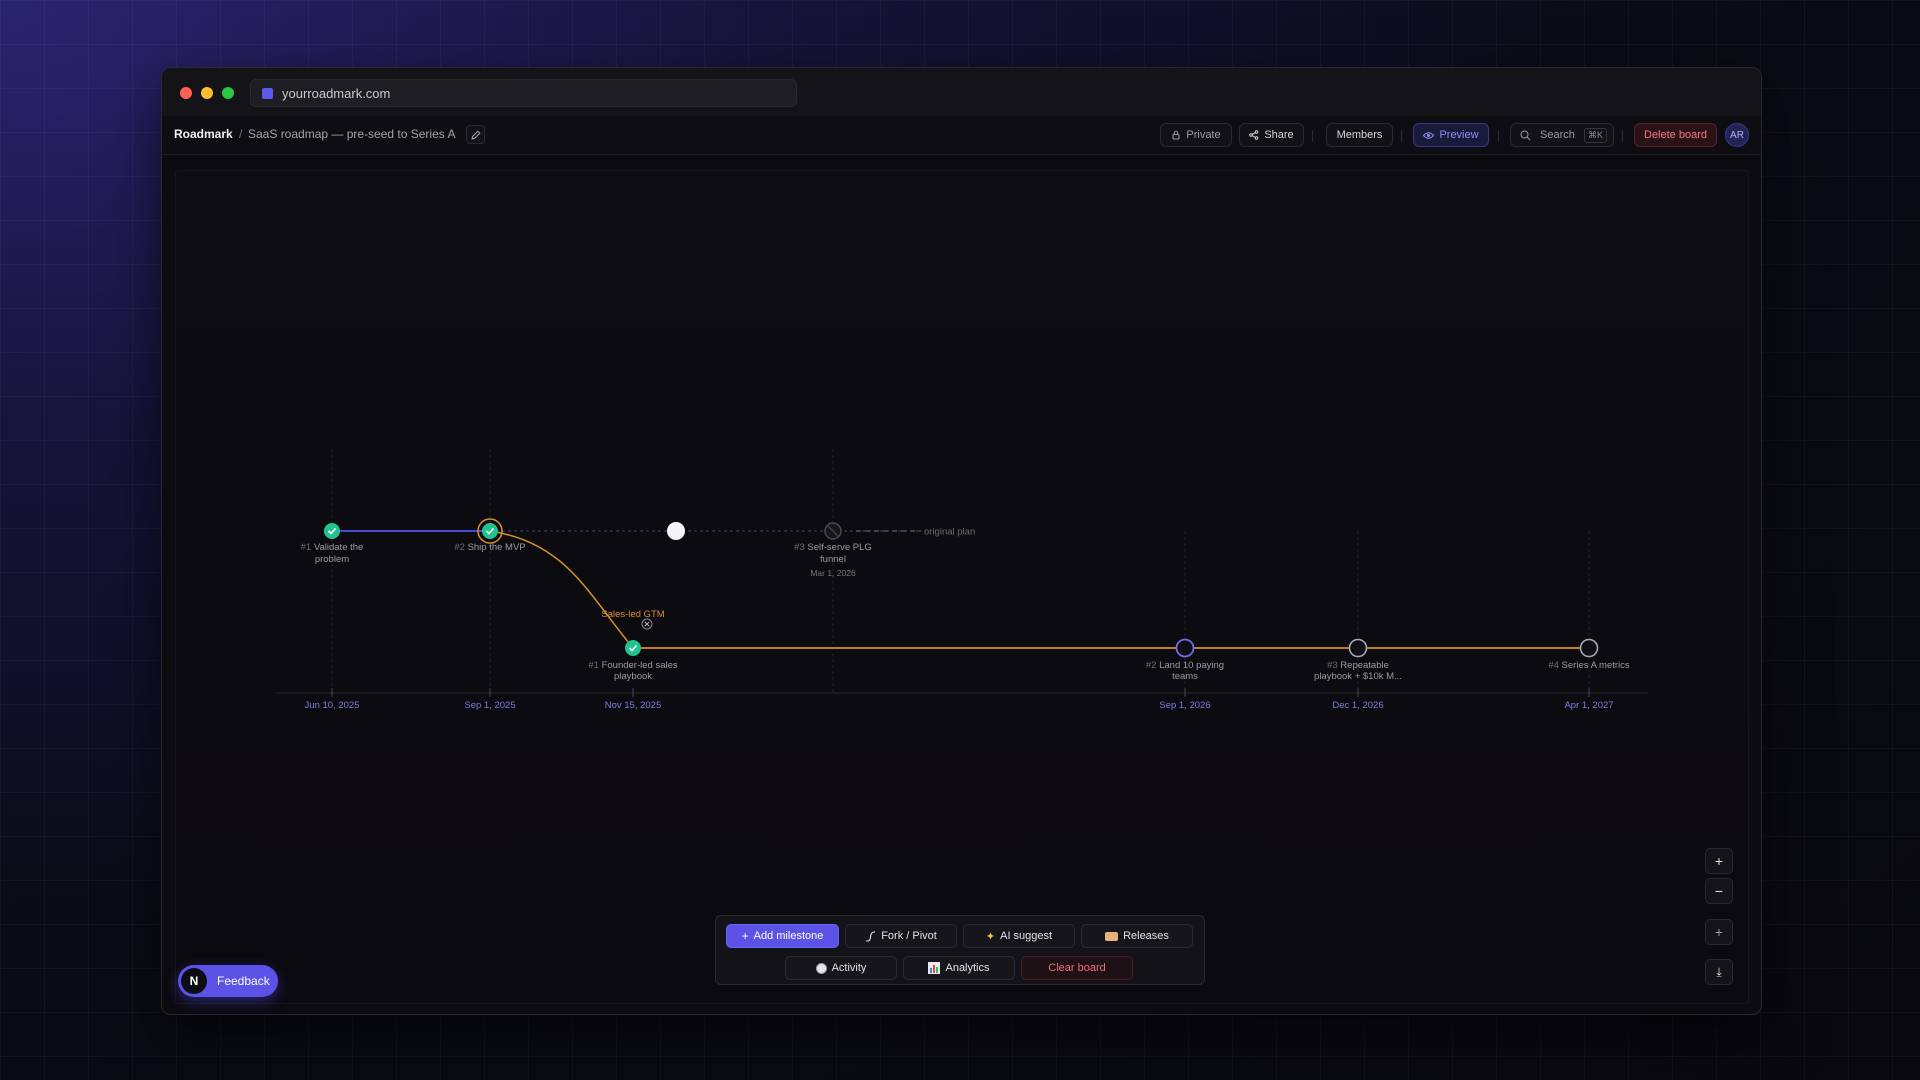  I want to click on branch-label: Sales-led GTM, so click(632, 614).